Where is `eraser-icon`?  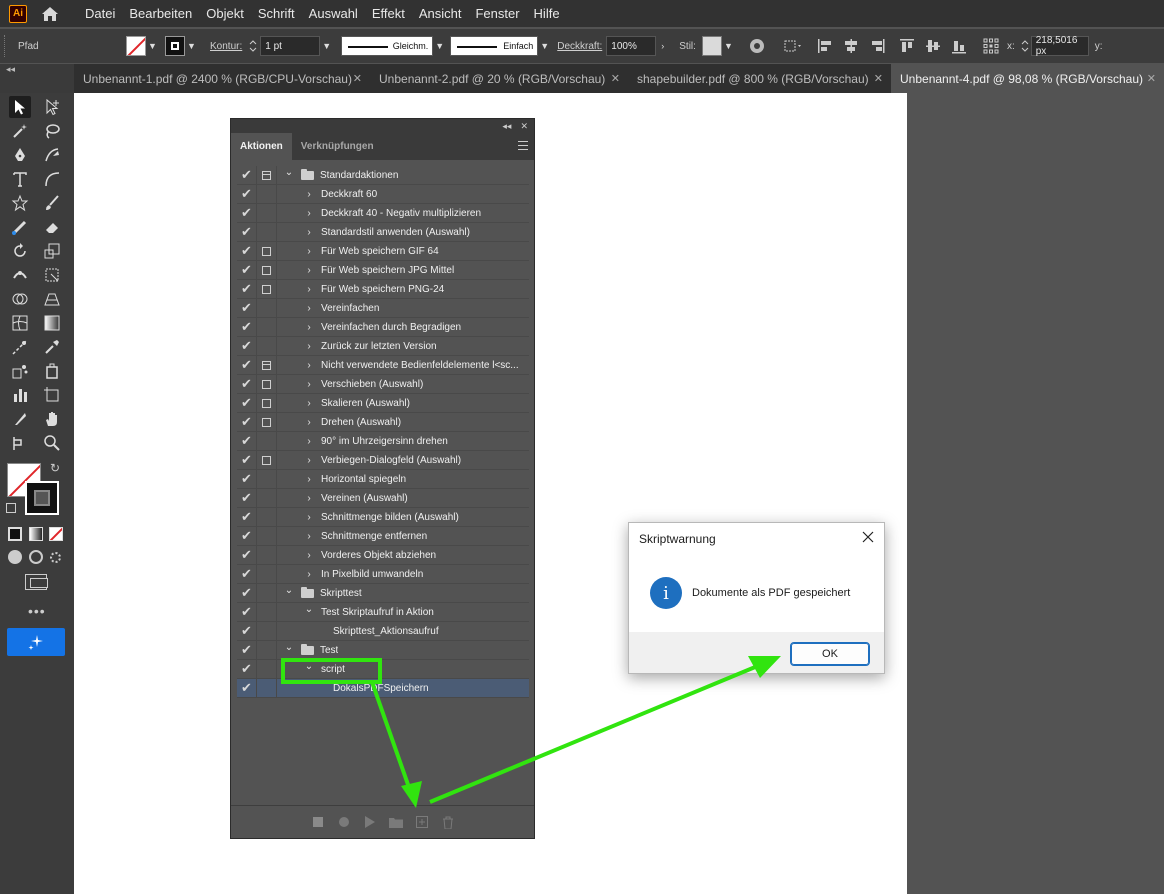 eraser-icon is located at coordinates (52, 227).